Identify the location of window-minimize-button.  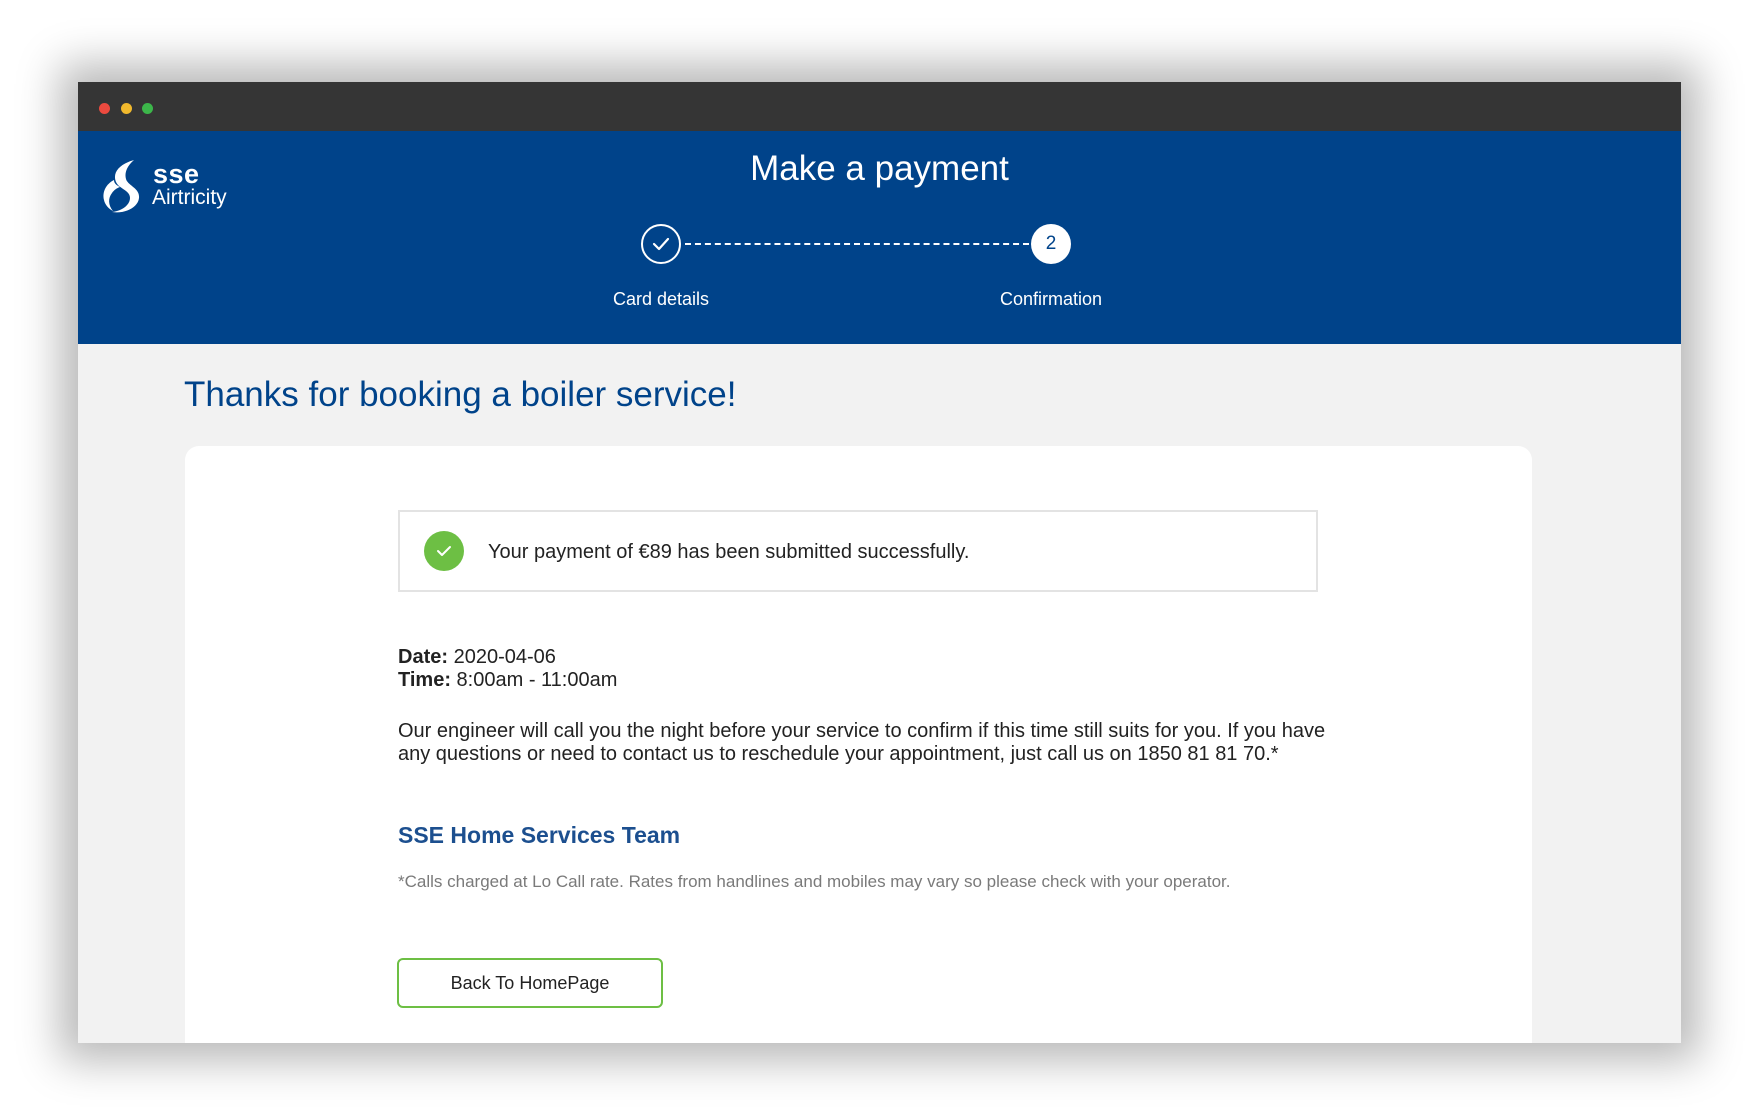
(126, 108).